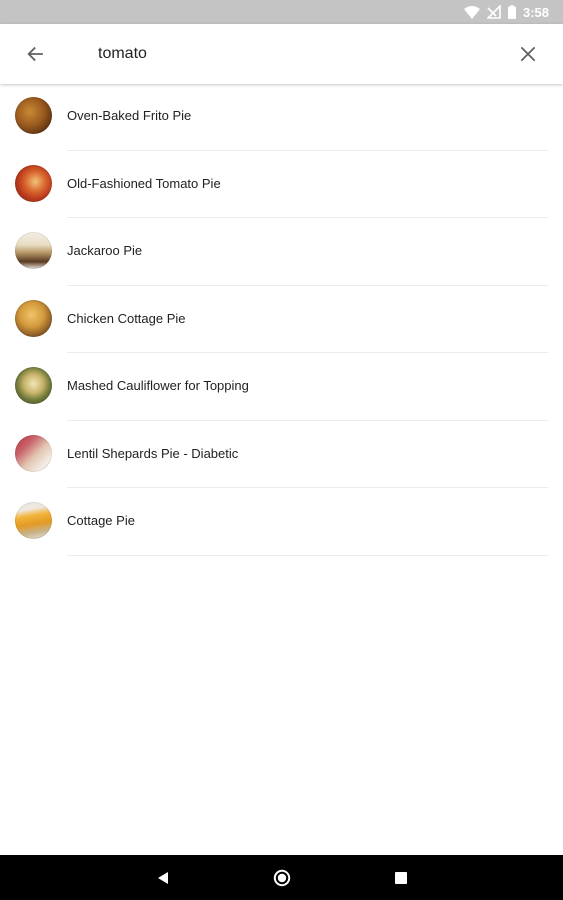 This screenshot has width=563, height=900. Describe the element at coordinates (281, 454) in the screenshot. I see `result-item: Lentil Shepards Pie - Diabetic` at that location.